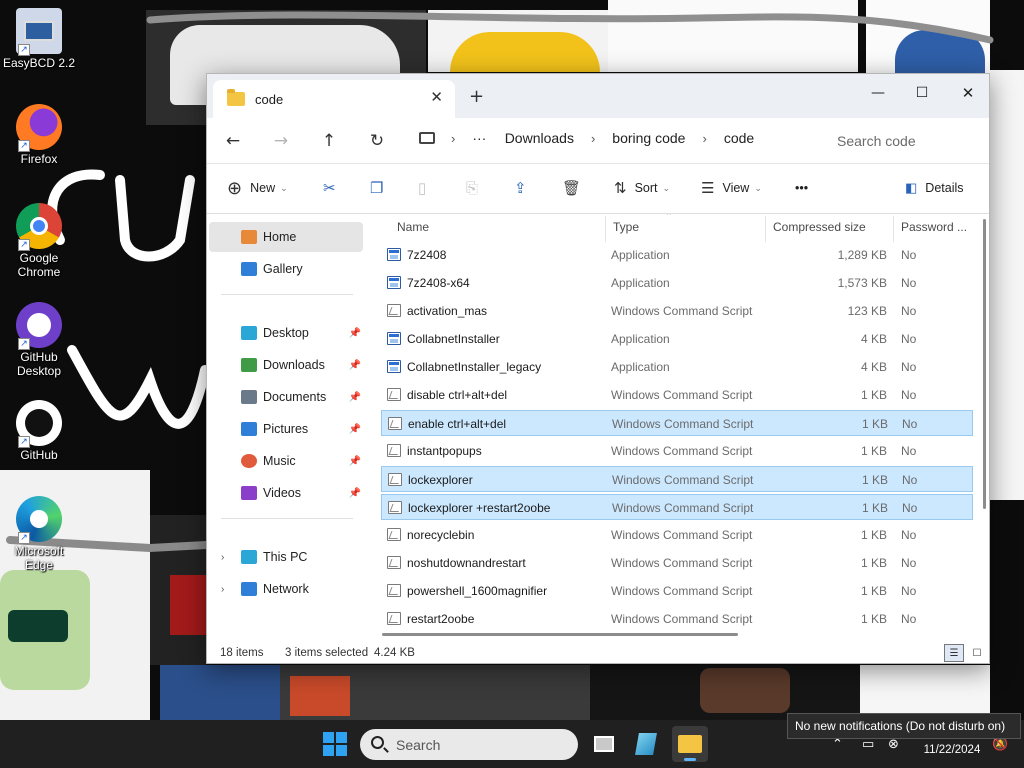 Image resolution: width=1024 pixels, height=768 pixels. Describe the element at coordinates (1000, 744) in the screenshot. I see `notification-bell-icon: 🔕` at that location.